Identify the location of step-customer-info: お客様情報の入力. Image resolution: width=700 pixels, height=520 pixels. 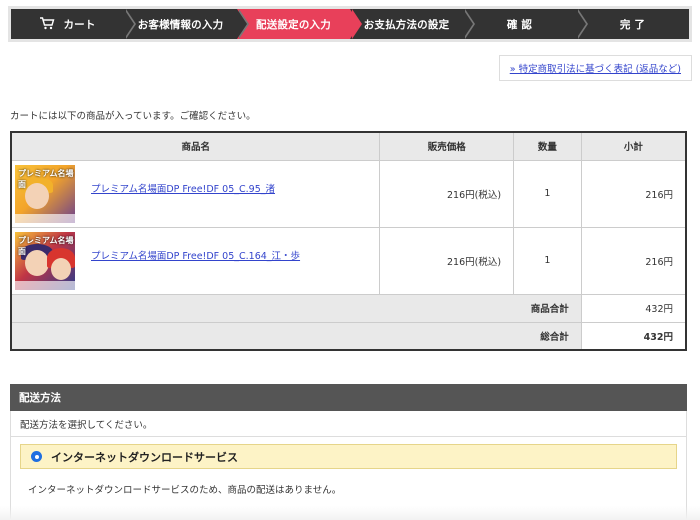
(186, 24).